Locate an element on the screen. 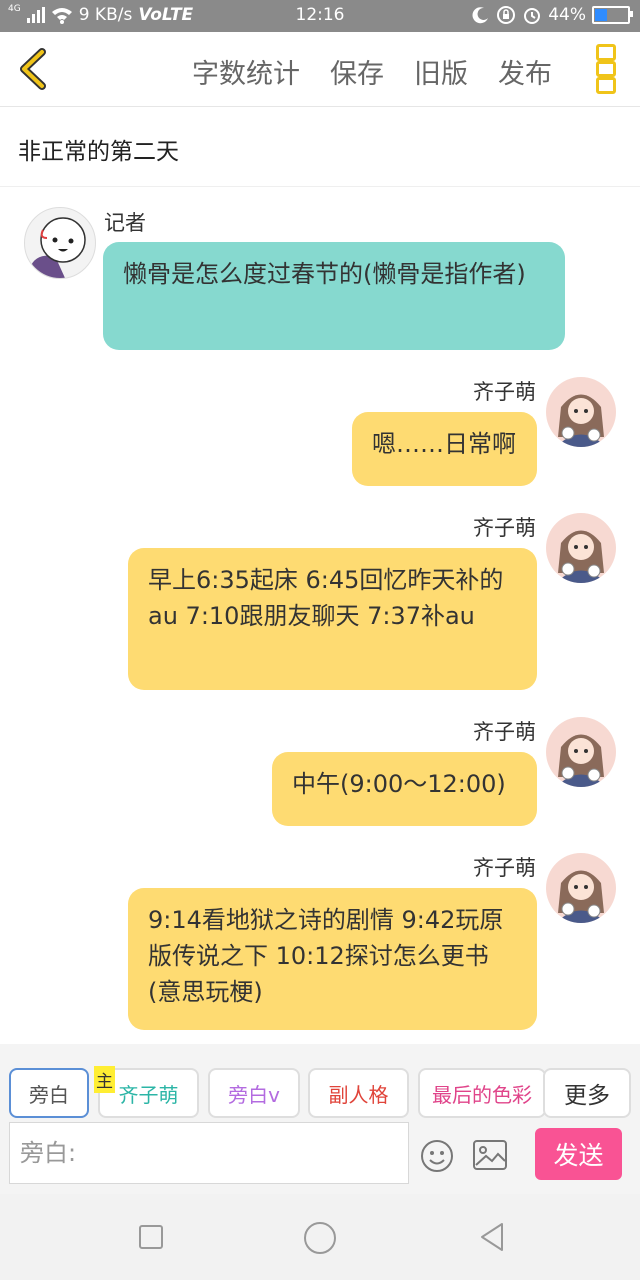 This screenshot has width=640, height=1280. editor-toolbar: 字数统计 保存 旧版 发布 is located at coordinates (320, 69).